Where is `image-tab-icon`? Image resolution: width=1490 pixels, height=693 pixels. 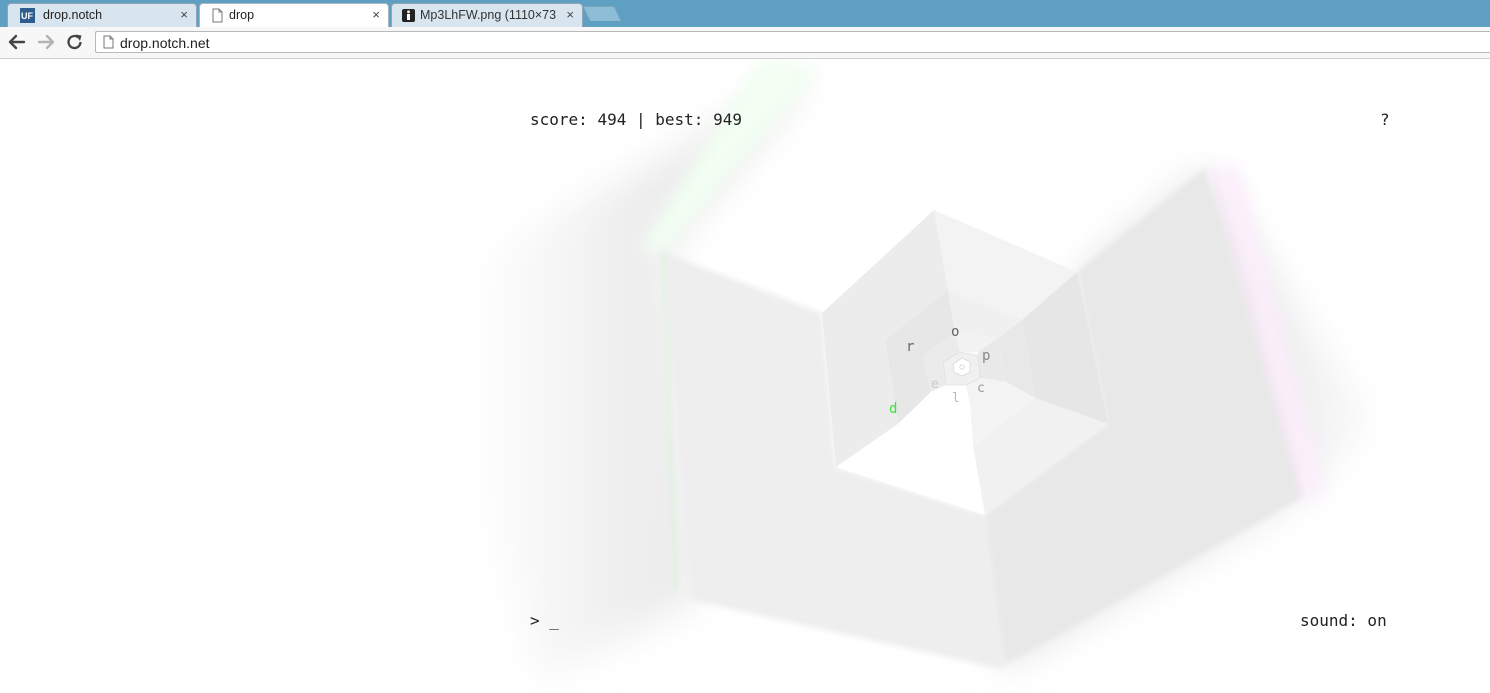 image-tab-icon is located at coordinates (408, 15).